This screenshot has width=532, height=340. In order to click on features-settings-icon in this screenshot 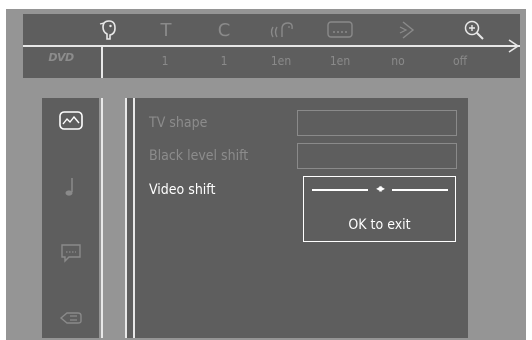, I will do `click(70, 318)`.